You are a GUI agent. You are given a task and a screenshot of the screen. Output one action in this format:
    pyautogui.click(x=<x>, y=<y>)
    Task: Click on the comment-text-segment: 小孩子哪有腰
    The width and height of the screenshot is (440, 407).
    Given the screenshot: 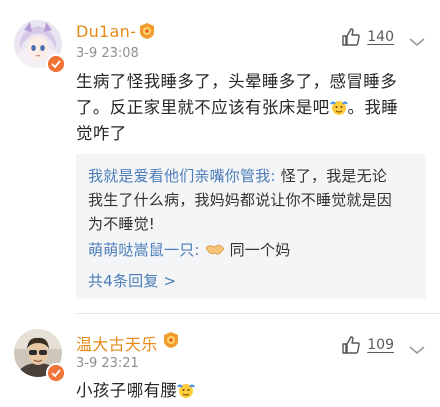 What is the action you would take?
    pyautogui.click(x=127, y=390)
    